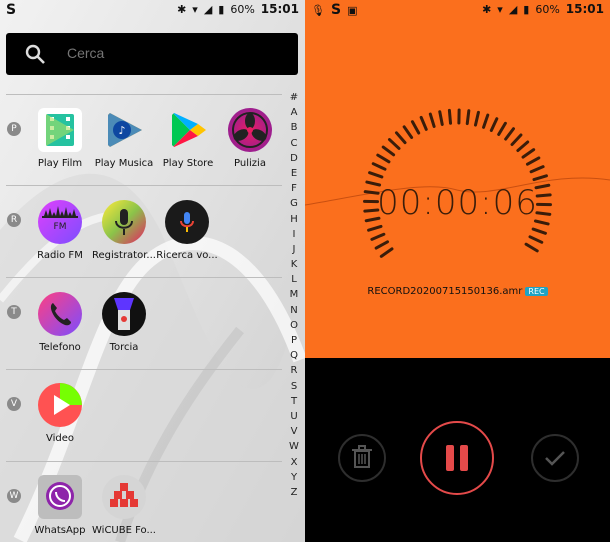  I want to click on alphabet-index-letter: K, so click(294, 264).